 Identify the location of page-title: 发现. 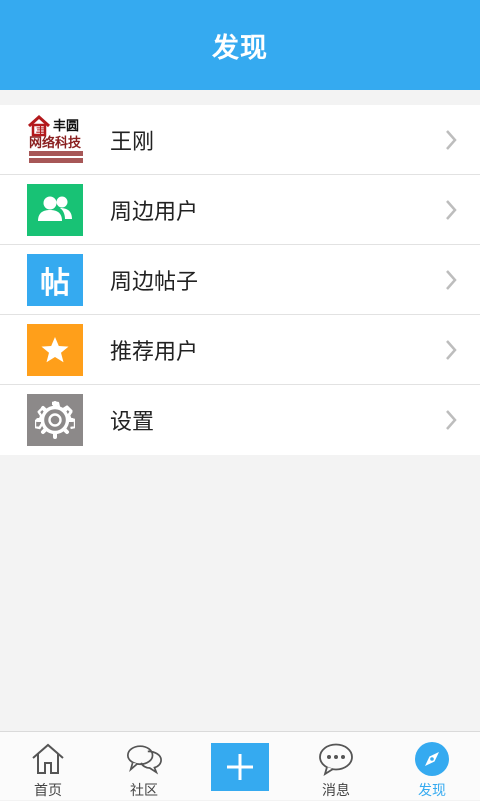
(240, 48).